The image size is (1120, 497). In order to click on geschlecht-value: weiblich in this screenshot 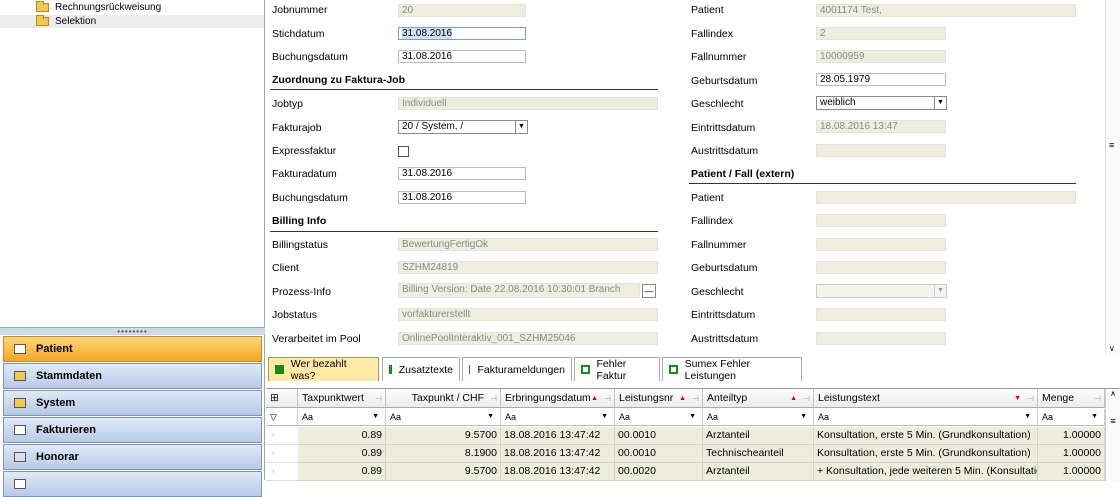, I will do `click(838, 102)`.